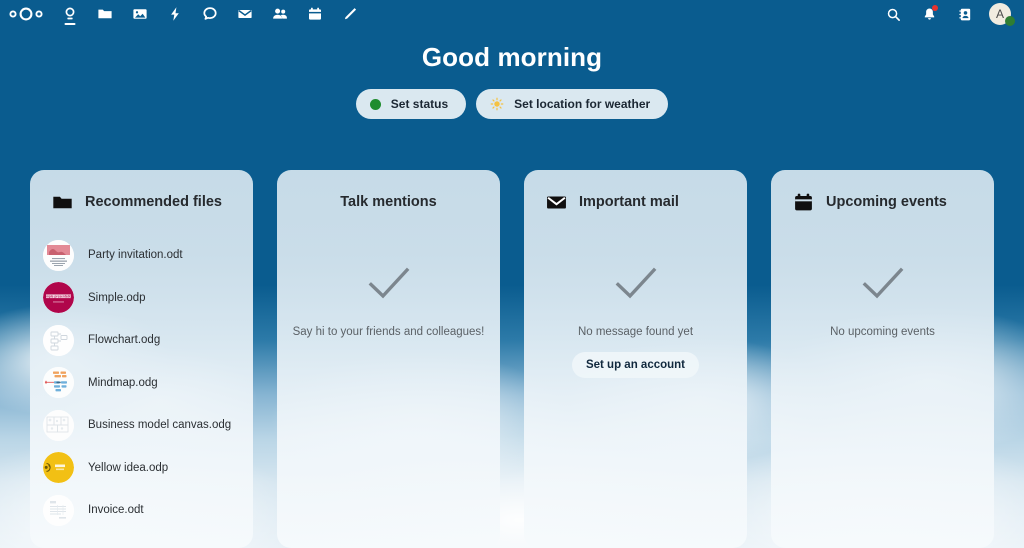  Describe the element at coordinates (135, 255) in the screenshot. I see `file-name: Party invitation.odt` at that location.